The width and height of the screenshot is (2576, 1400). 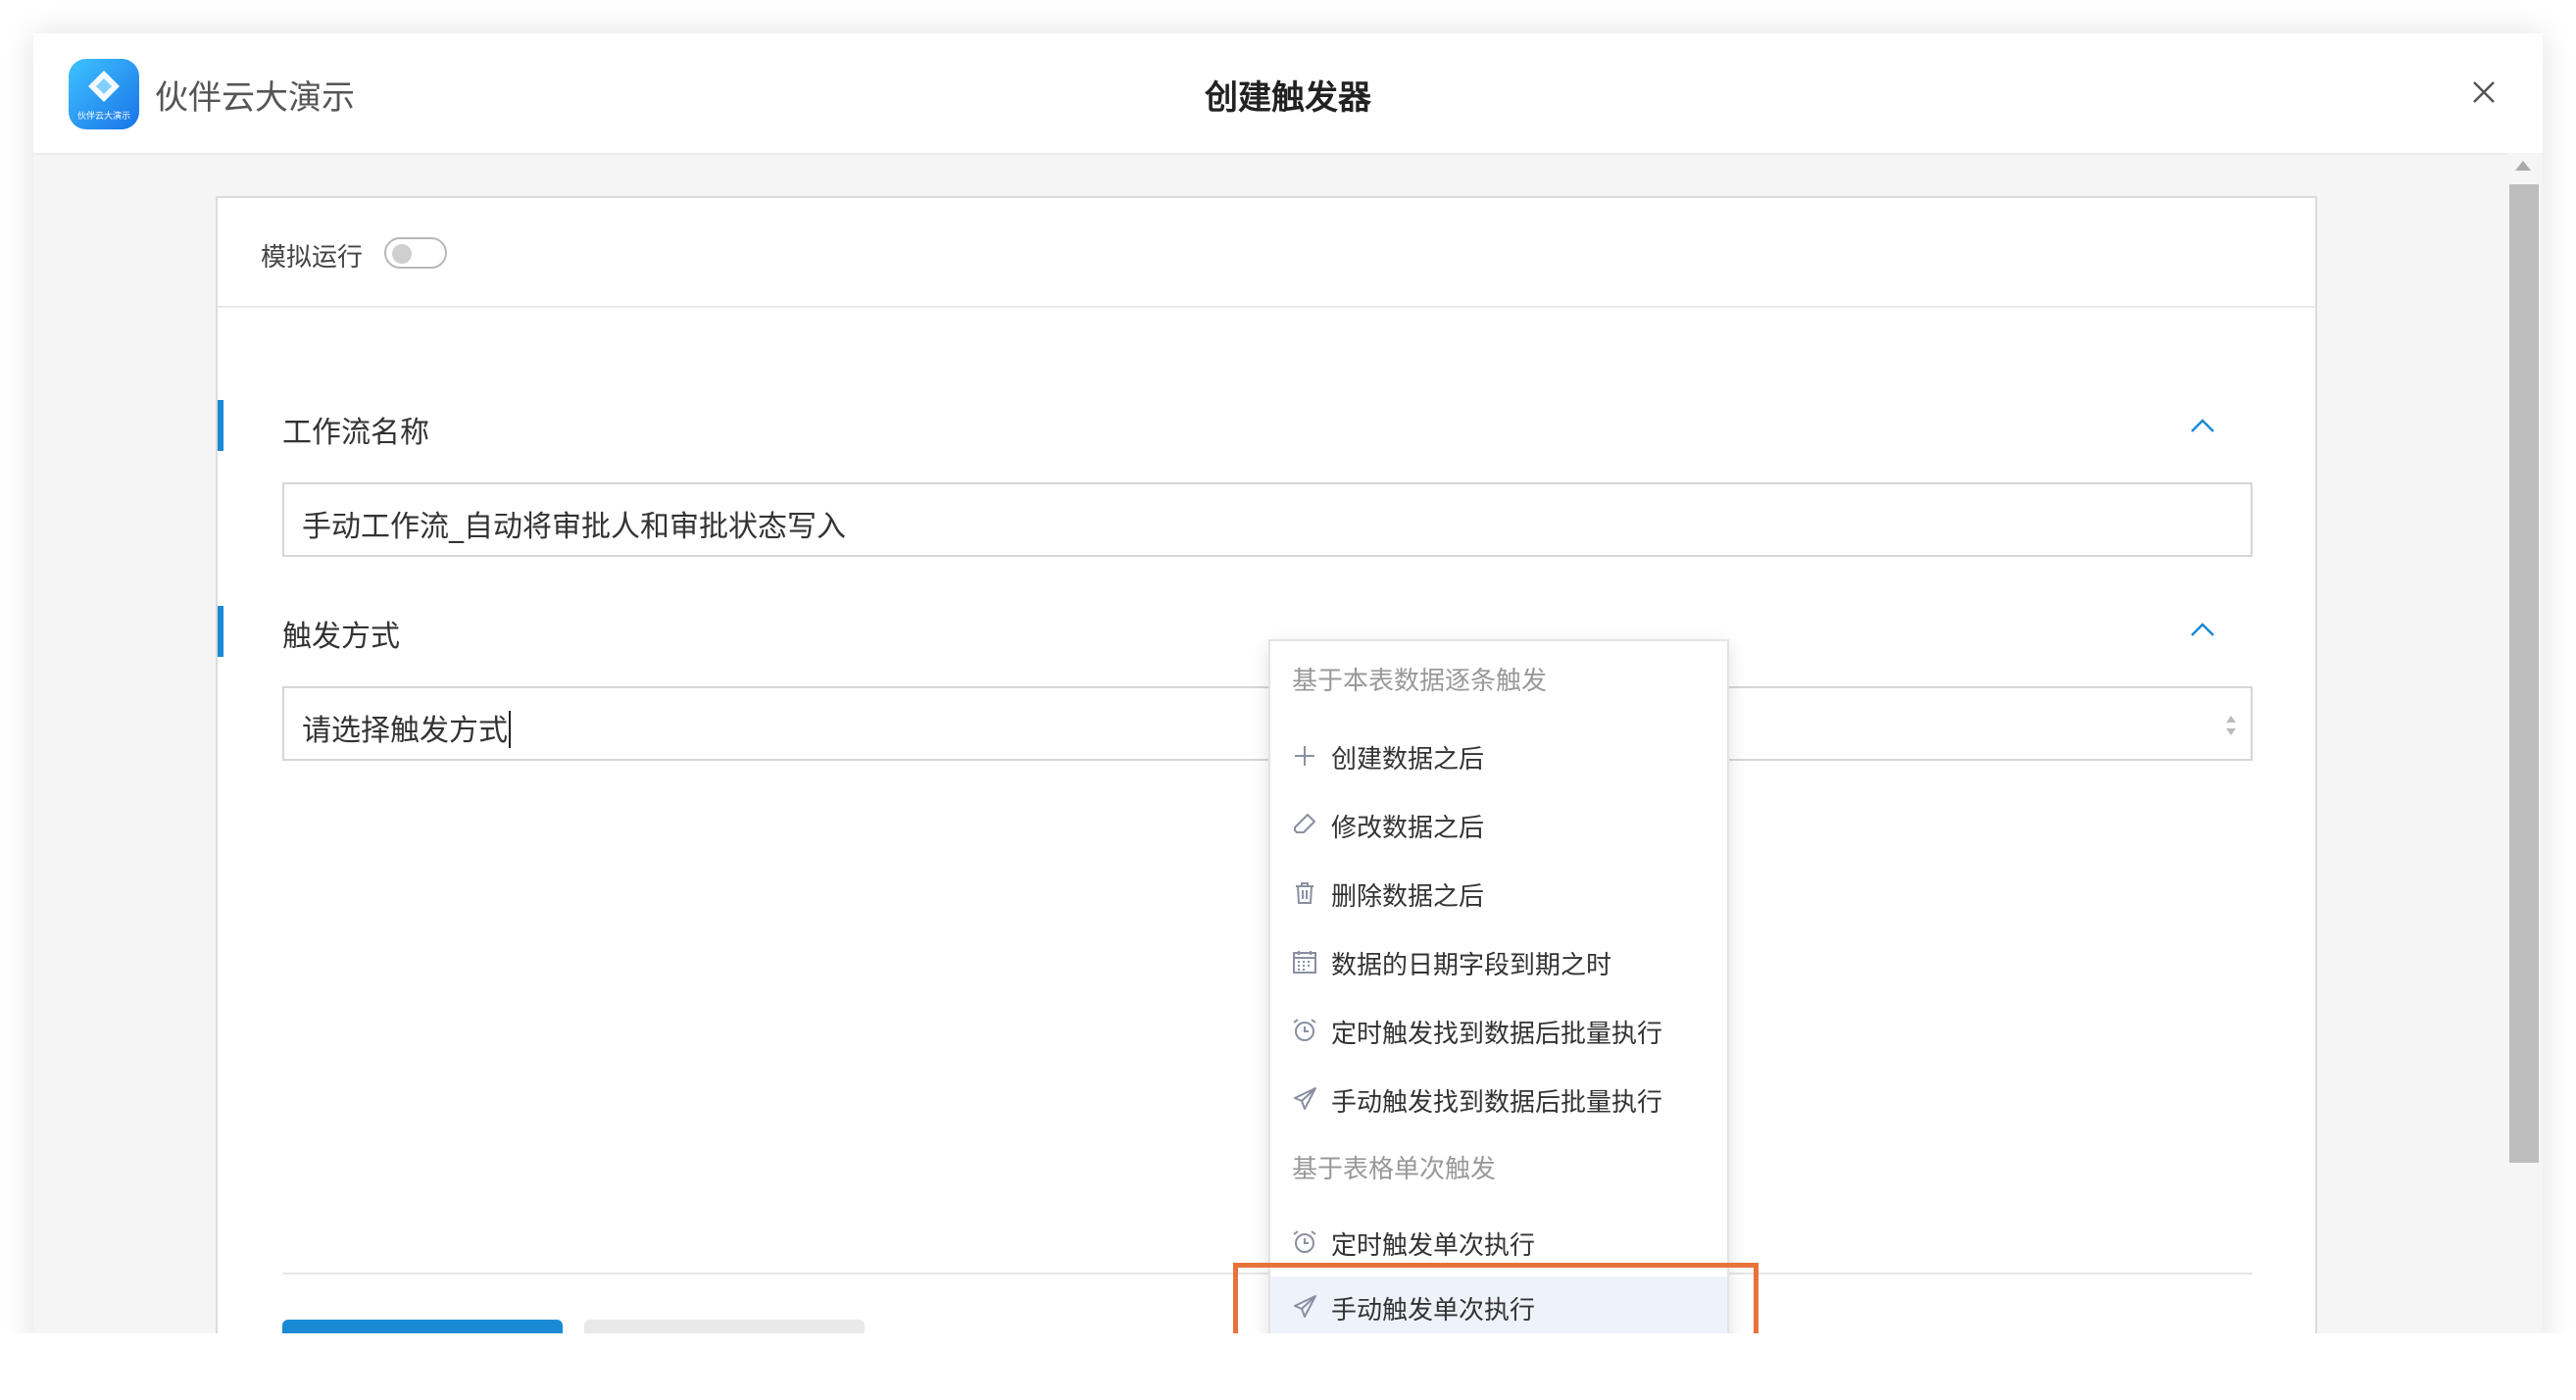 I want to click on option-label: 定时触发找到数据后批量执行, so click(x=1497, y=1034).